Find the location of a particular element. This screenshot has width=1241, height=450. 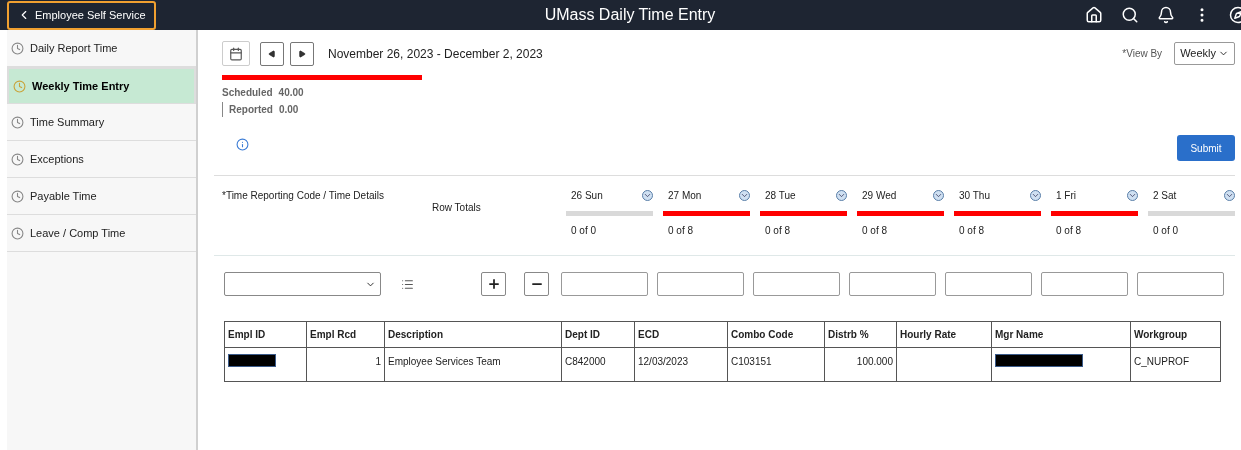

day-label: 30 Thu is located at coordinates (974, 196).